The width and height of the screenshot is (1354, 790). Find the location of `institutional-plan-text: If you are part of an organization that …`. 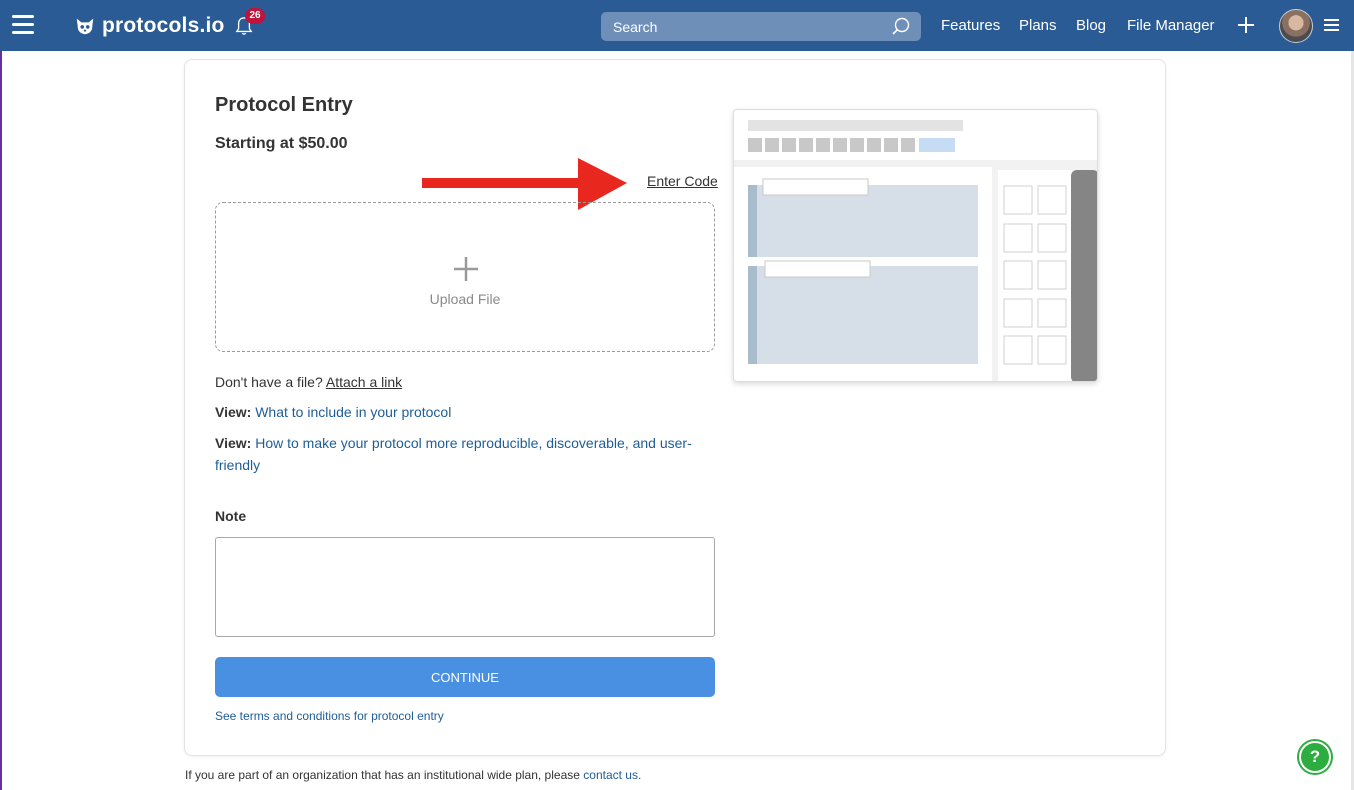

institutional-plan-text: If you are part of an organization that … is located at coordinates (382, 775).